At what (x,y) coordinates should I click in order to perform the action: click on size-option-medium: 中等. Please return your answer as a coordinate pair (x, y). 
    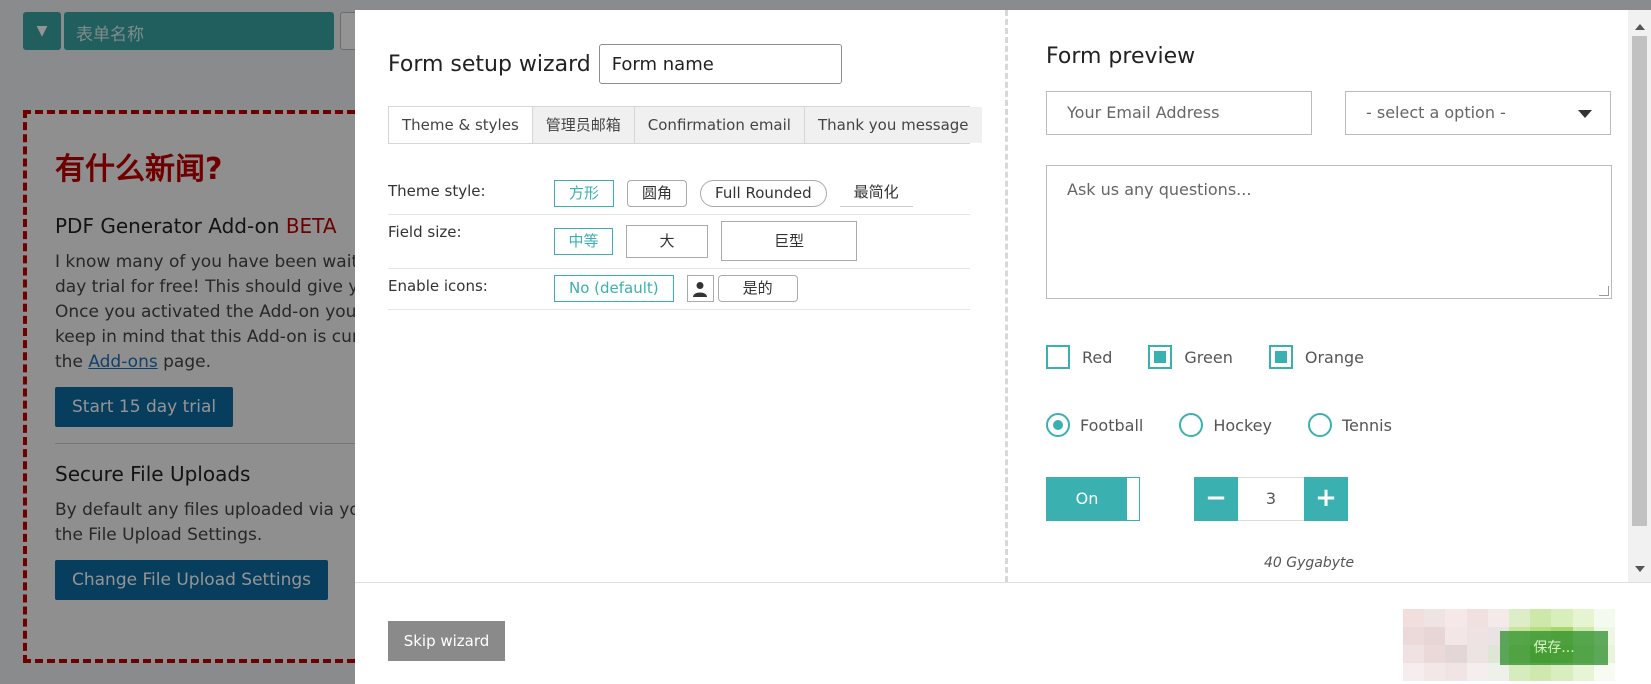
    Looking at the image, I should click on (583, 241).